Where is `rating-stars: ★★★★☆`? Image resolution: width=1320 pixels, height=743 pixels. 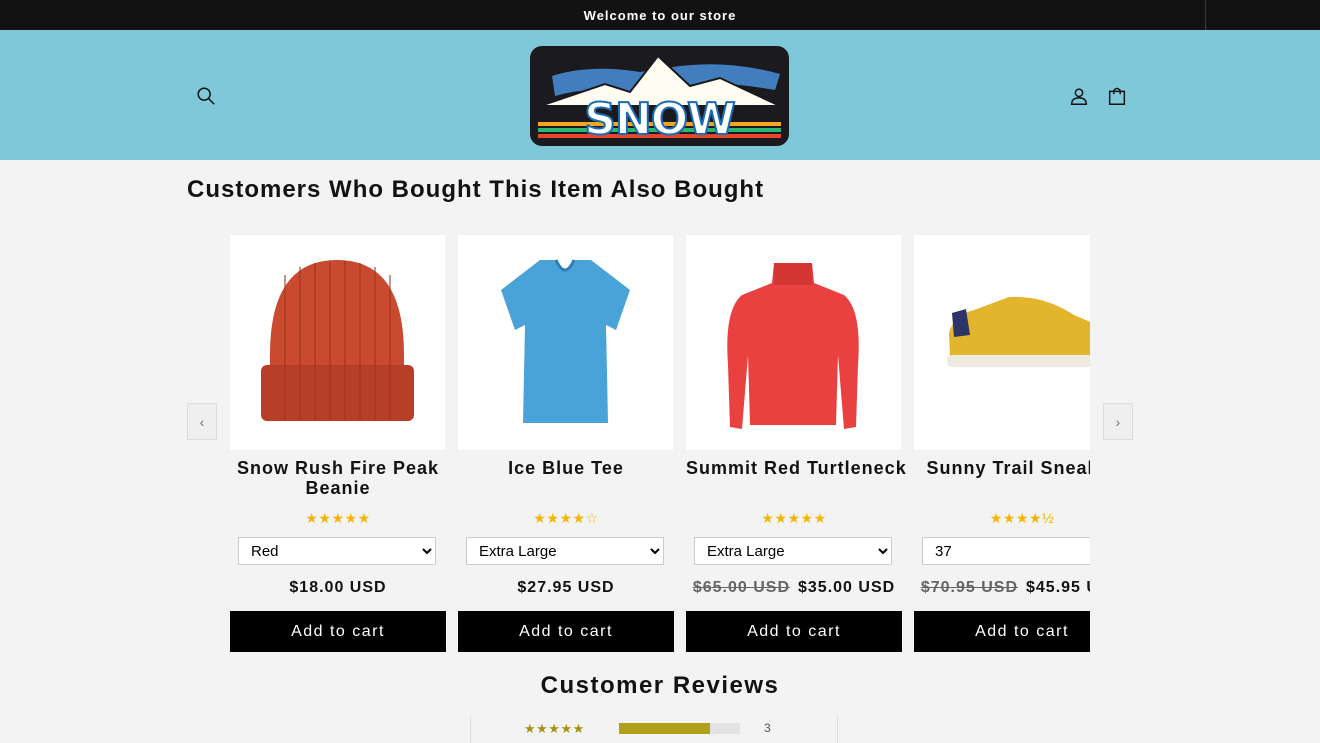 rating-stars: ★★★★☆ is located at coordinates (566, 518).